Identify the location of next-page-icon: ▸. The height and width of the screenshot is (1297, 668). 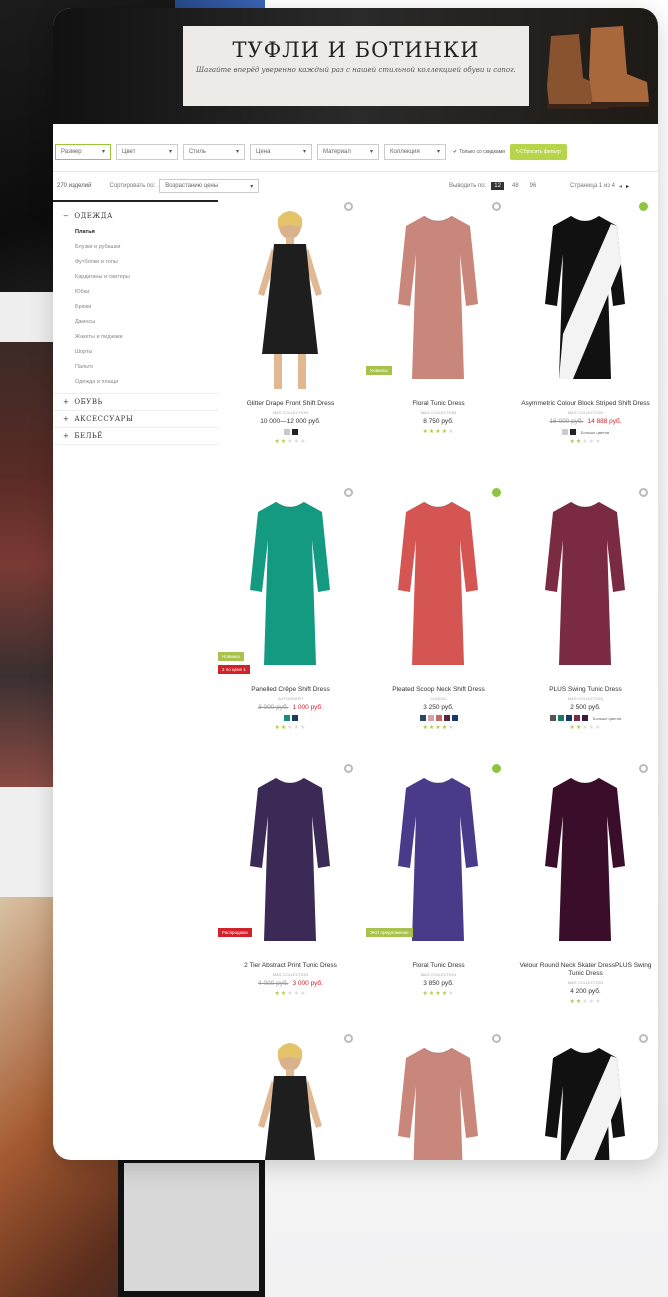
(627, 186).